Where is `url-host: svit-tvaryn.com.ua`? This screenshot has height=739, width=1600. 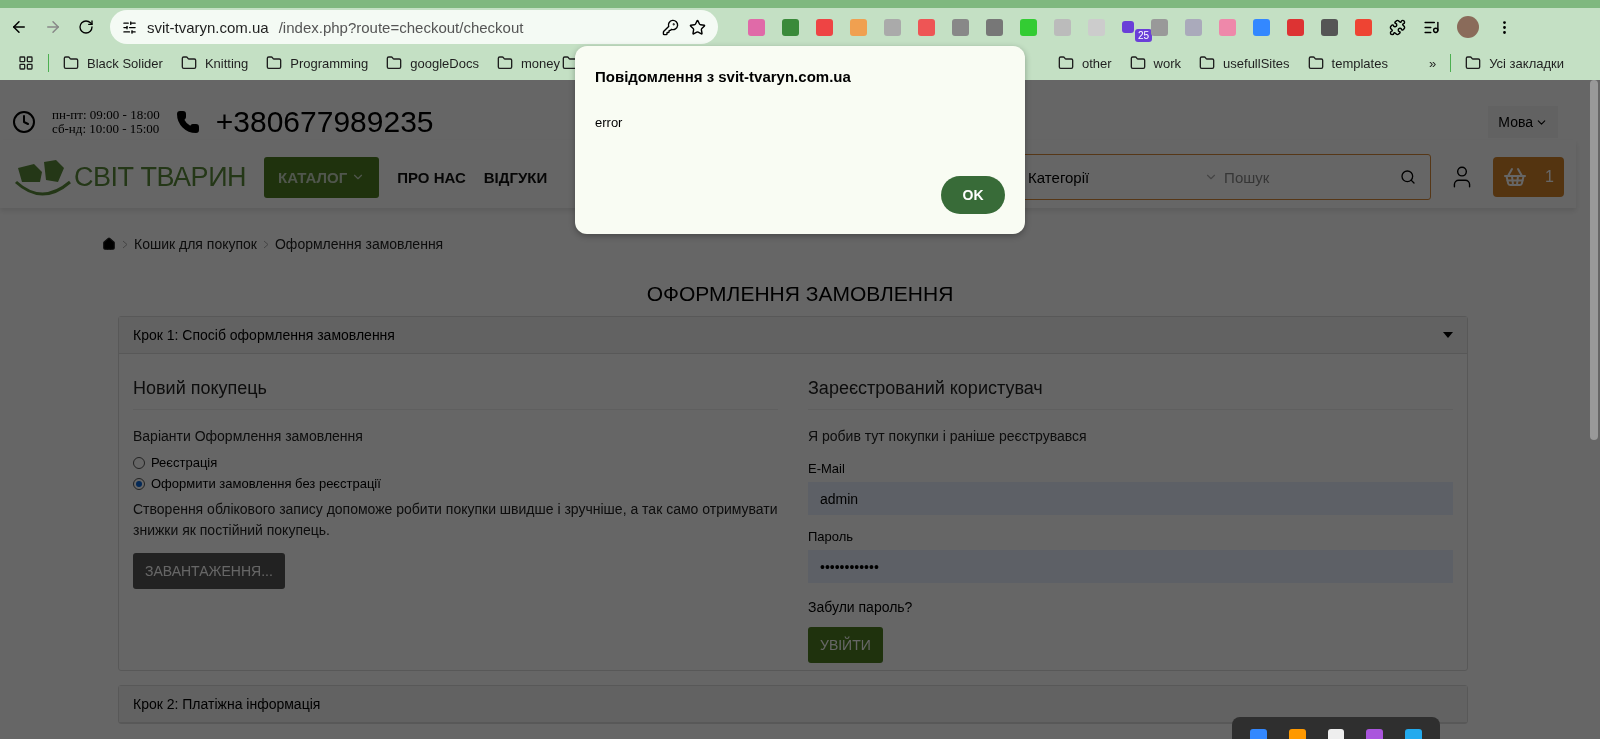
url-host: svit-tvaryn.com.ua is located at coordinates (208, 27).